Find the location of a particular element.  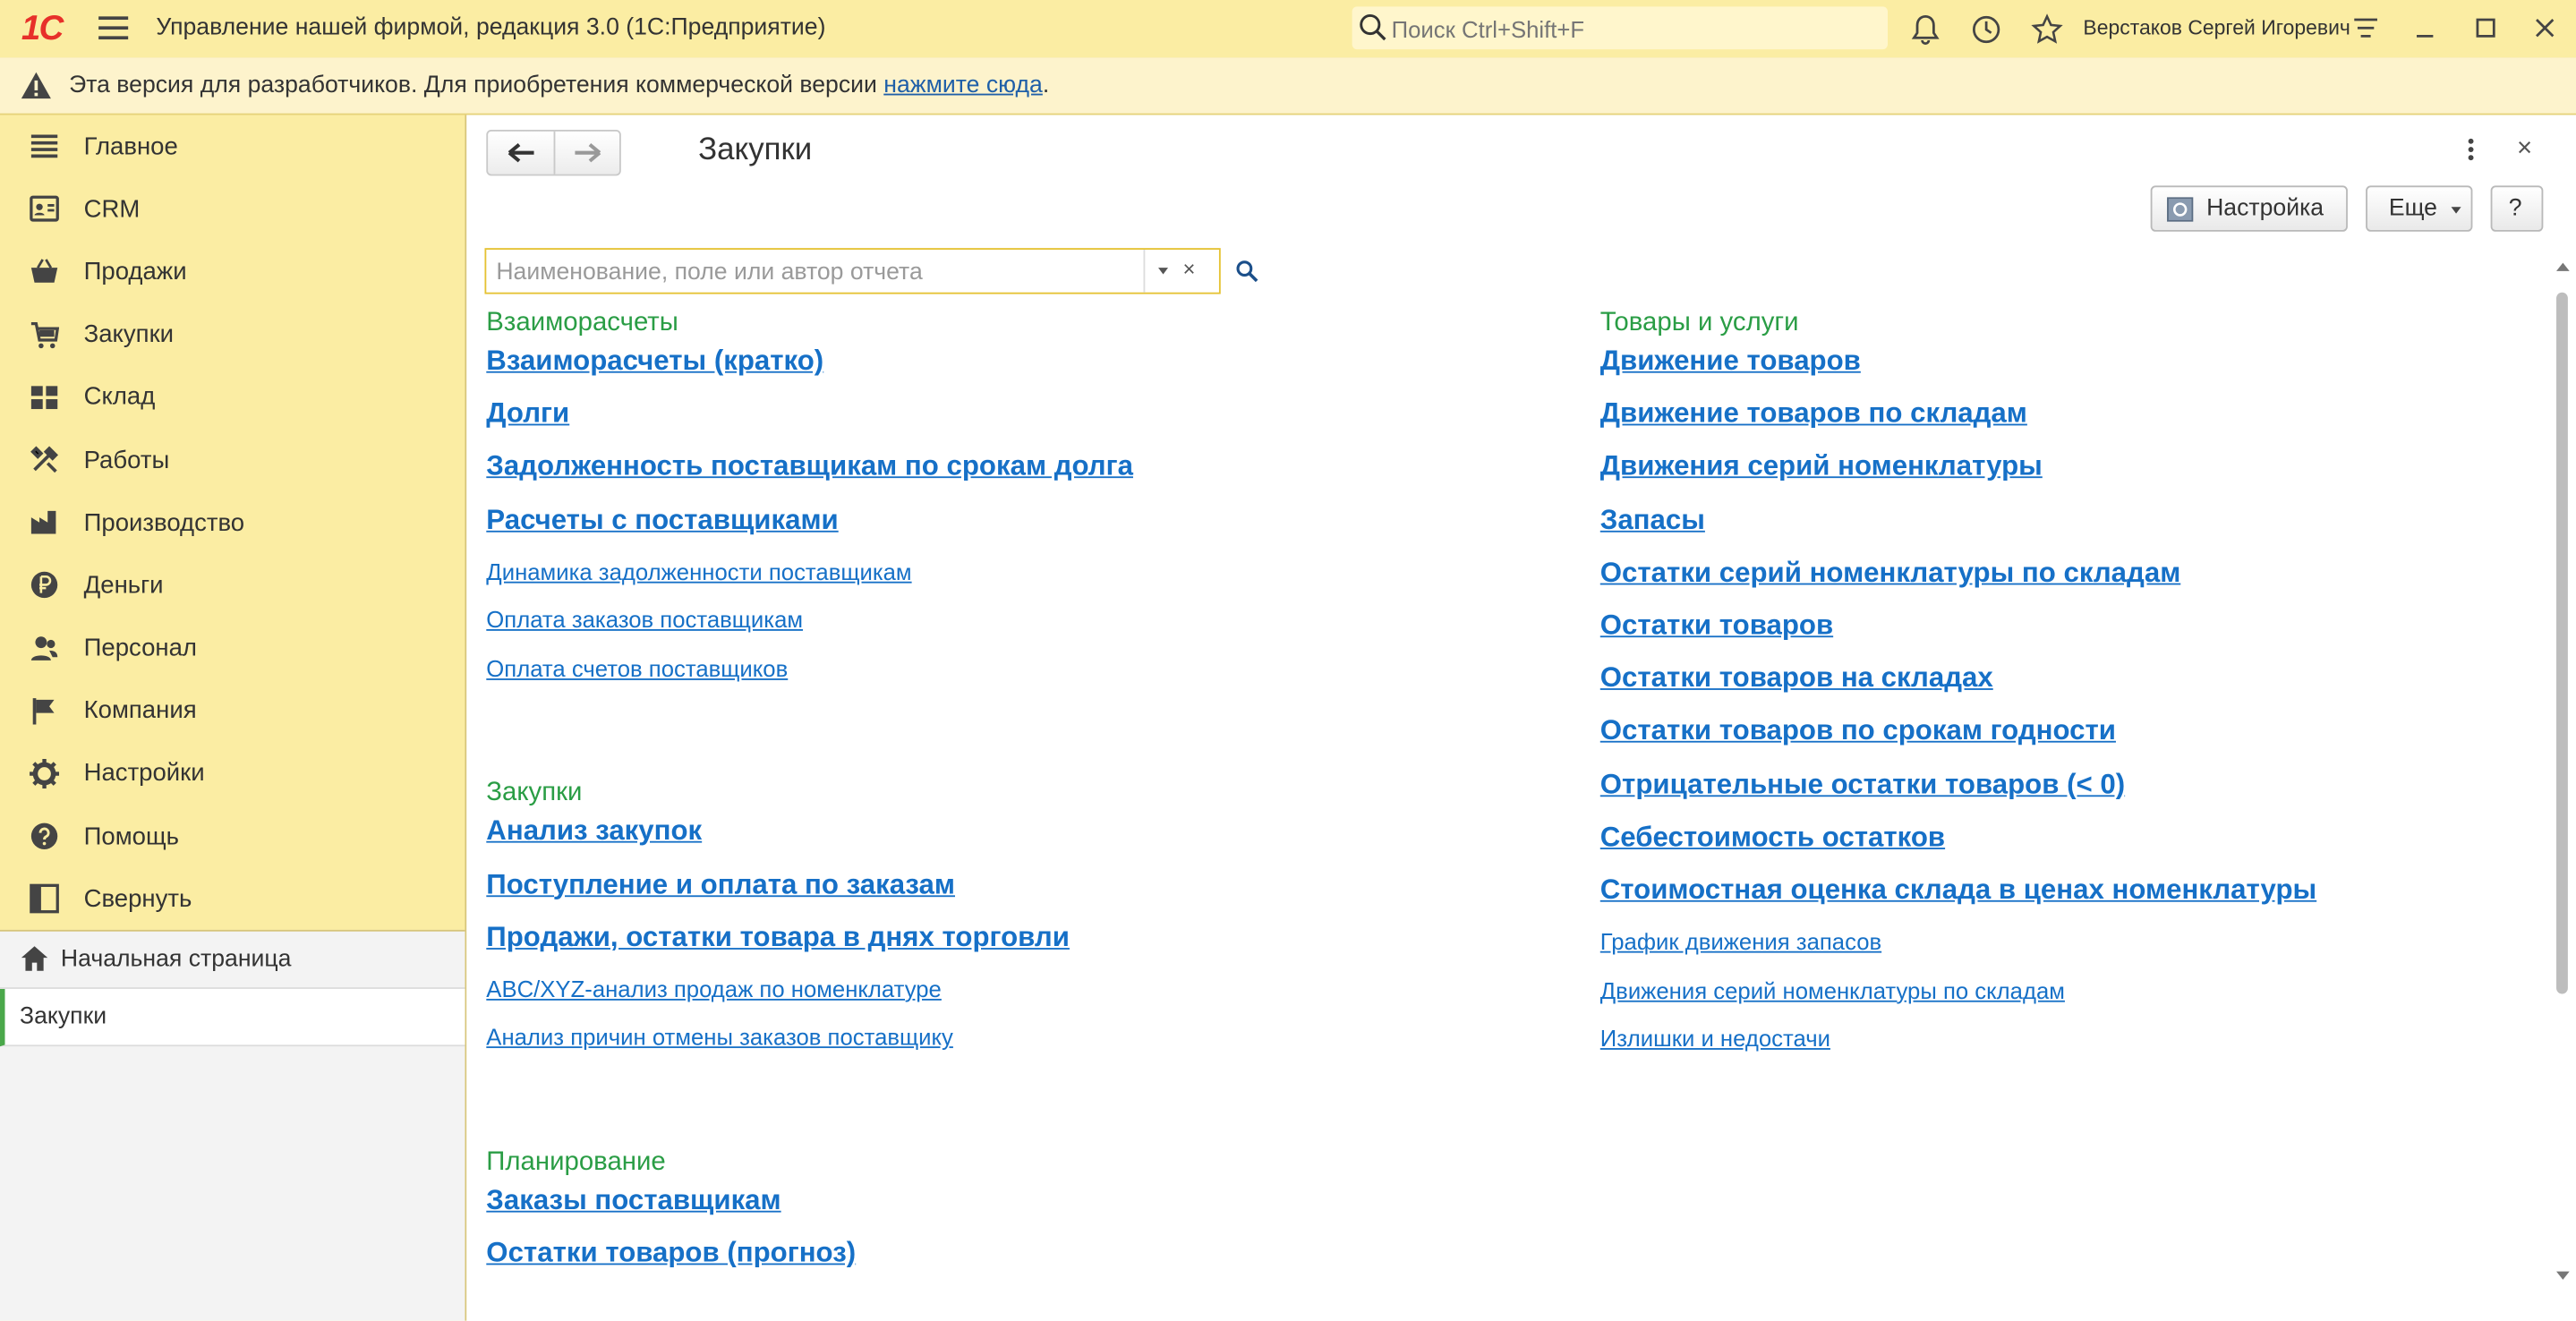

sidebar-item-1: Главное is located at coordinates (232, 146).